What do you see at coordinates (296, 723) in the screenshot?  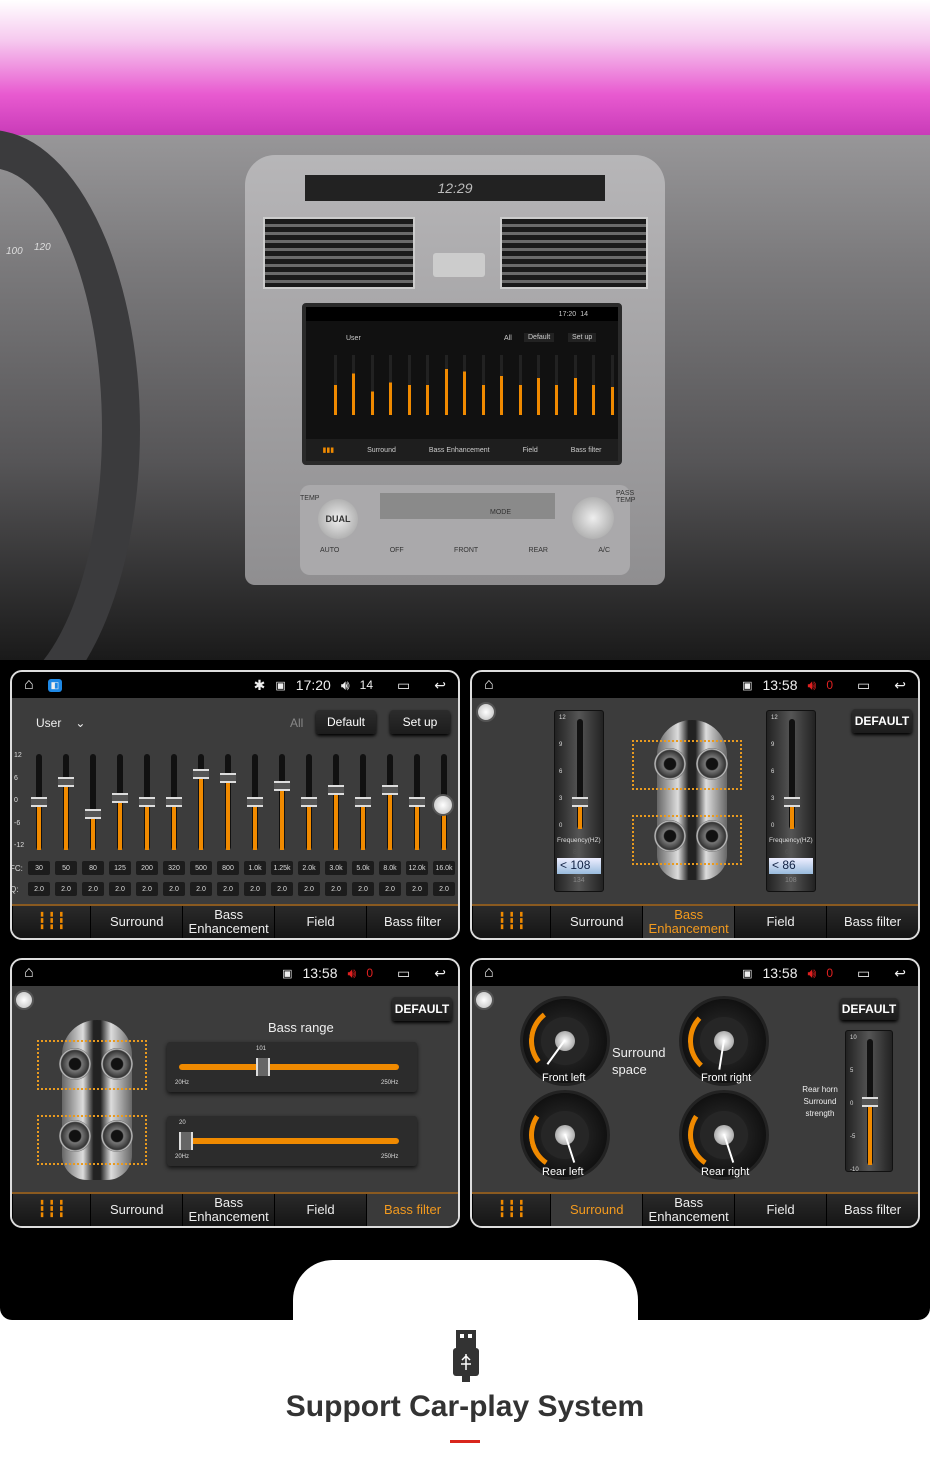 I see `all-button: All` at bounding box center [296, 723].